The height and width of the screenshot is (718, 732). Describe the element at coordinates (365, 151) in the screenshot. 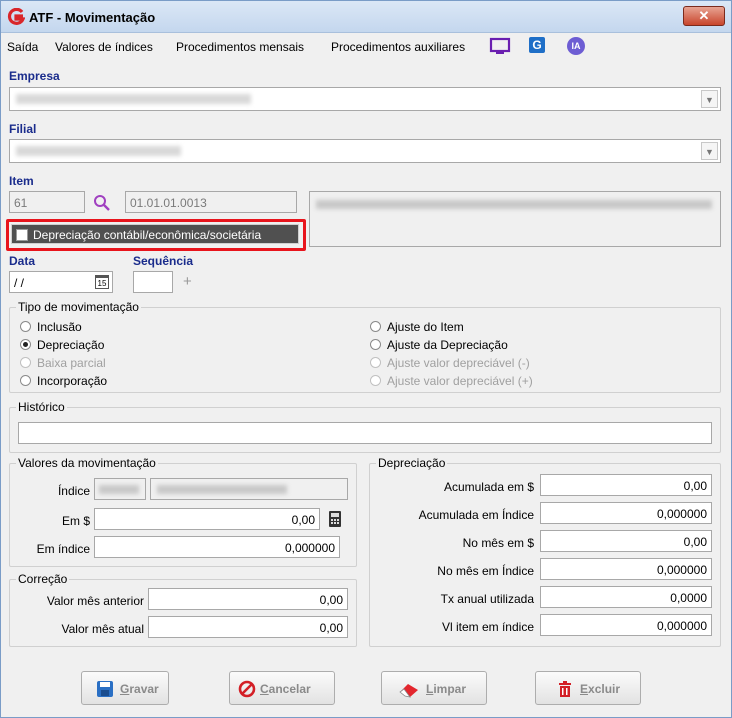

I see `filial-select: ▼` at that location.